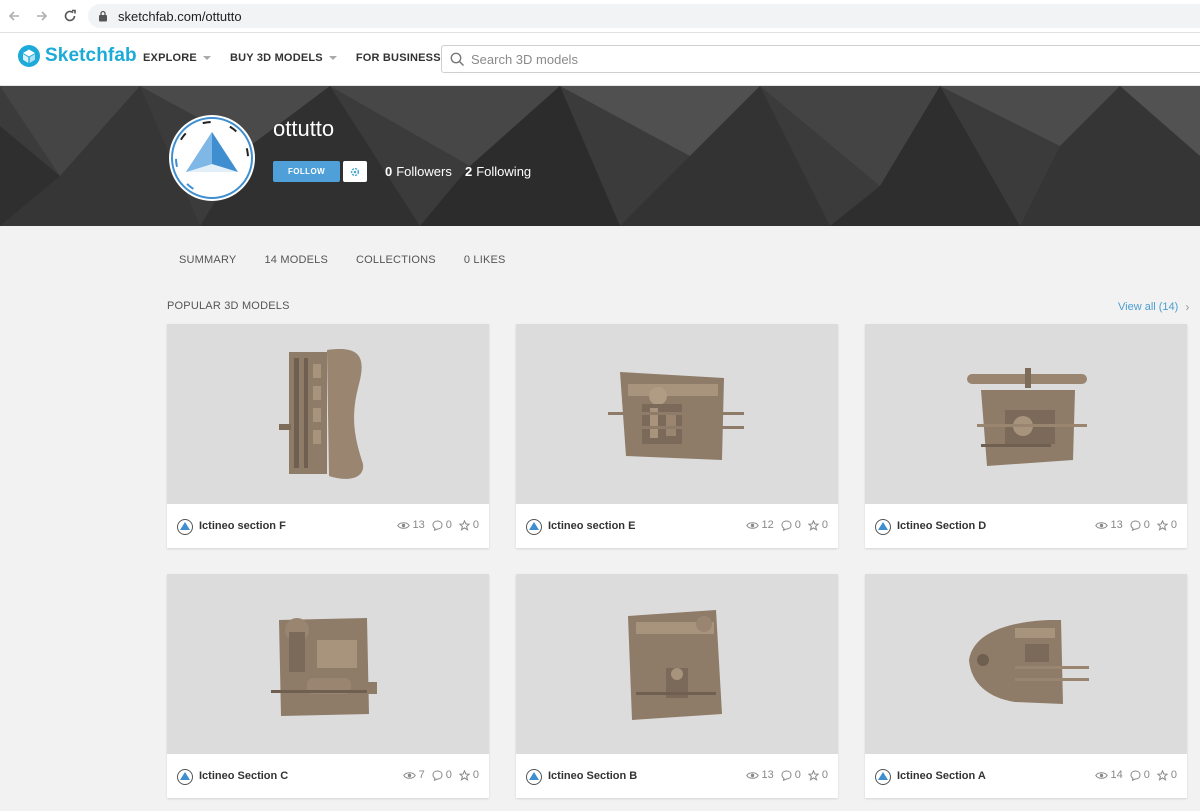  I want to click on model-stats: 13 0 0, so click(434, 525).